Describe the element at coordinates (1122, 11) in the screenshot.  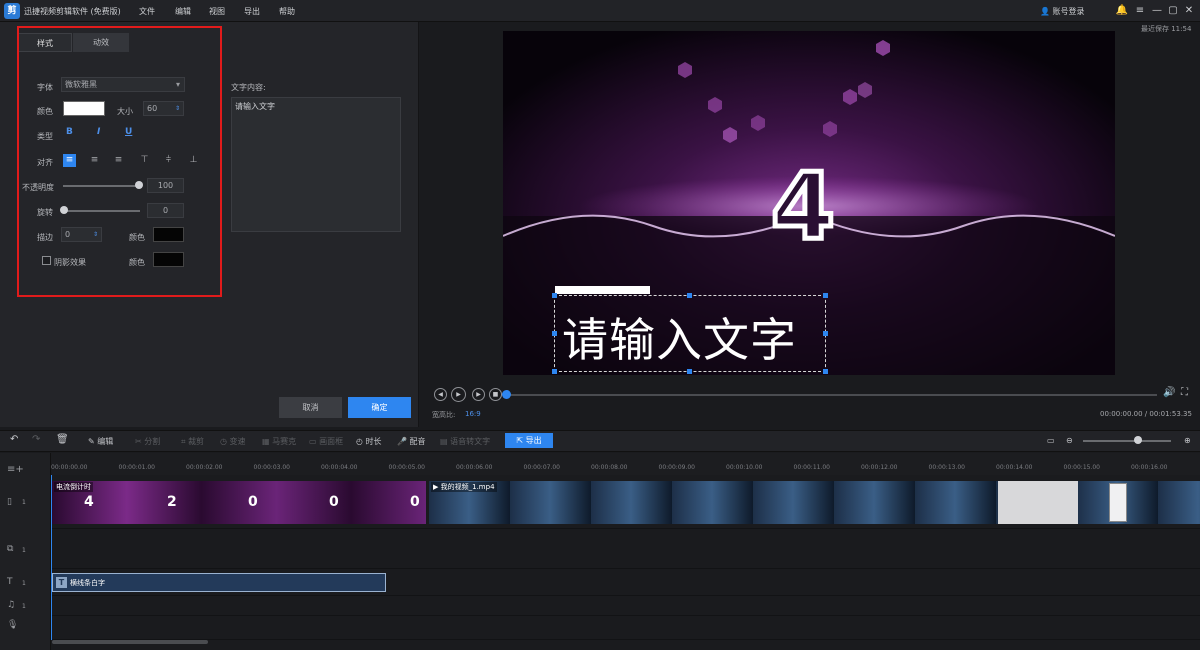
I see `bell-icon: 🔔` at that location.